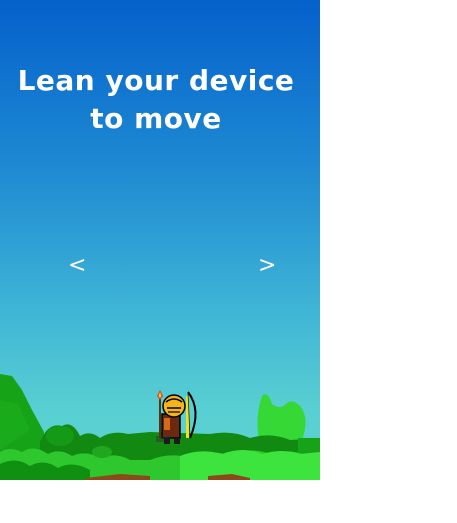 This screenshot has width=457, height=523. I want to click on archer-character-icon, so click(178, 417).